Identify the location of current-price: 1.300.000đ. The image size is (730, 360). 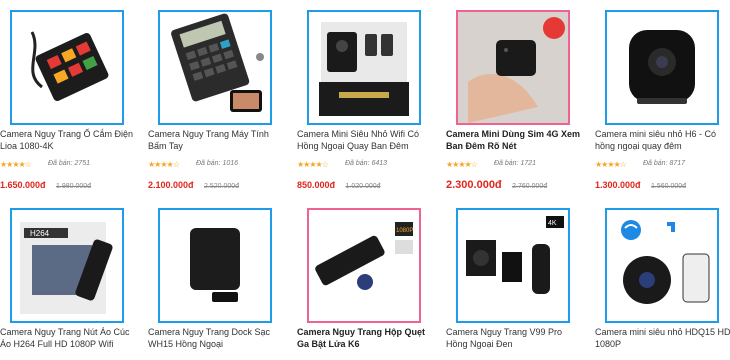
(618, 185).